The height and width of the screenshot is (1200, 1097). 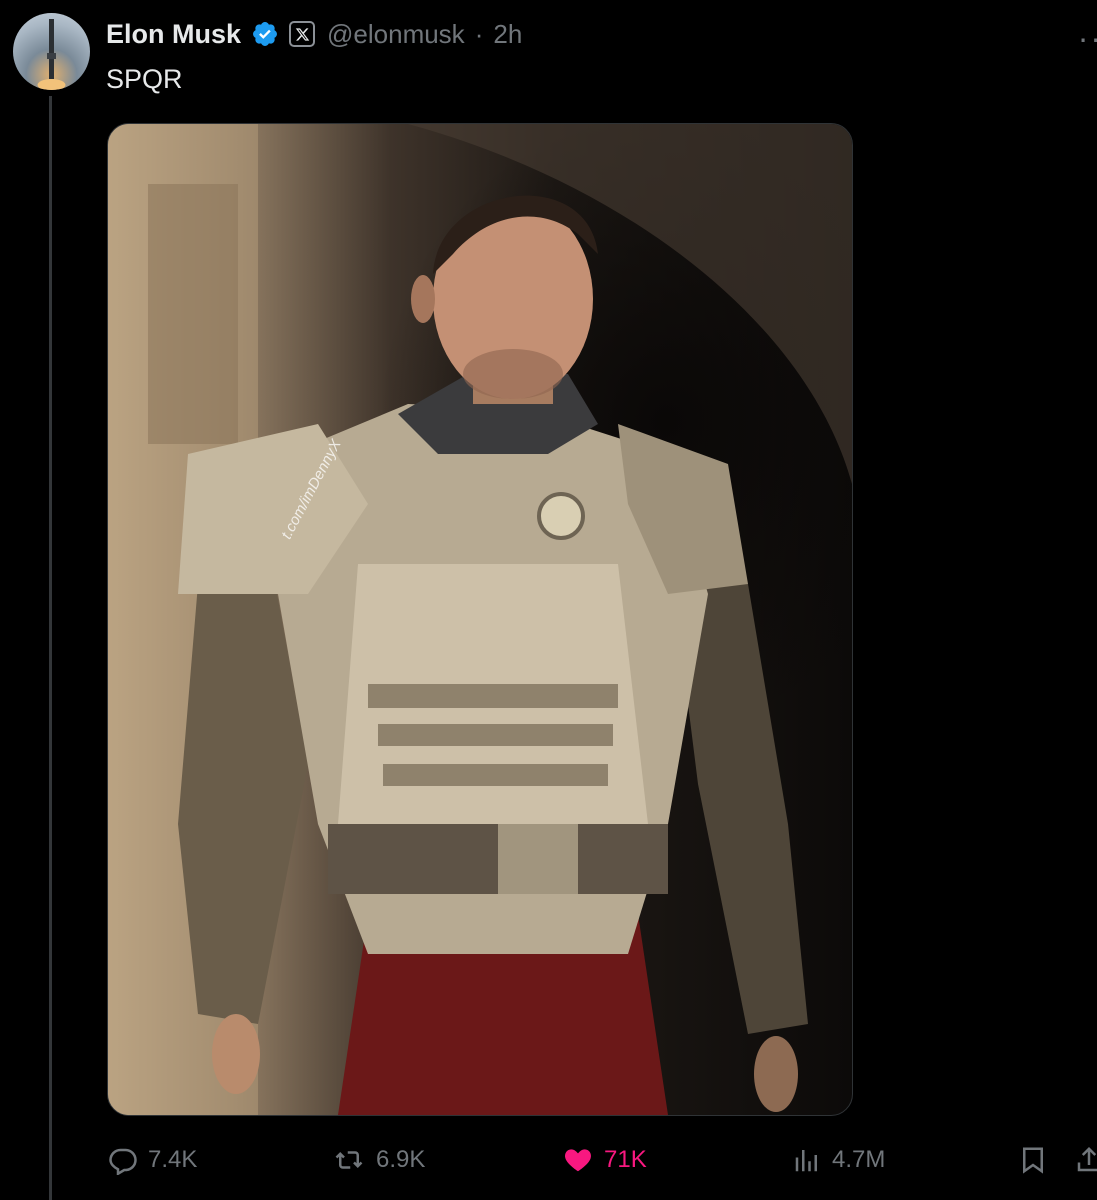 I want to click on like-count: 71K, so click(x=625, y=1159).